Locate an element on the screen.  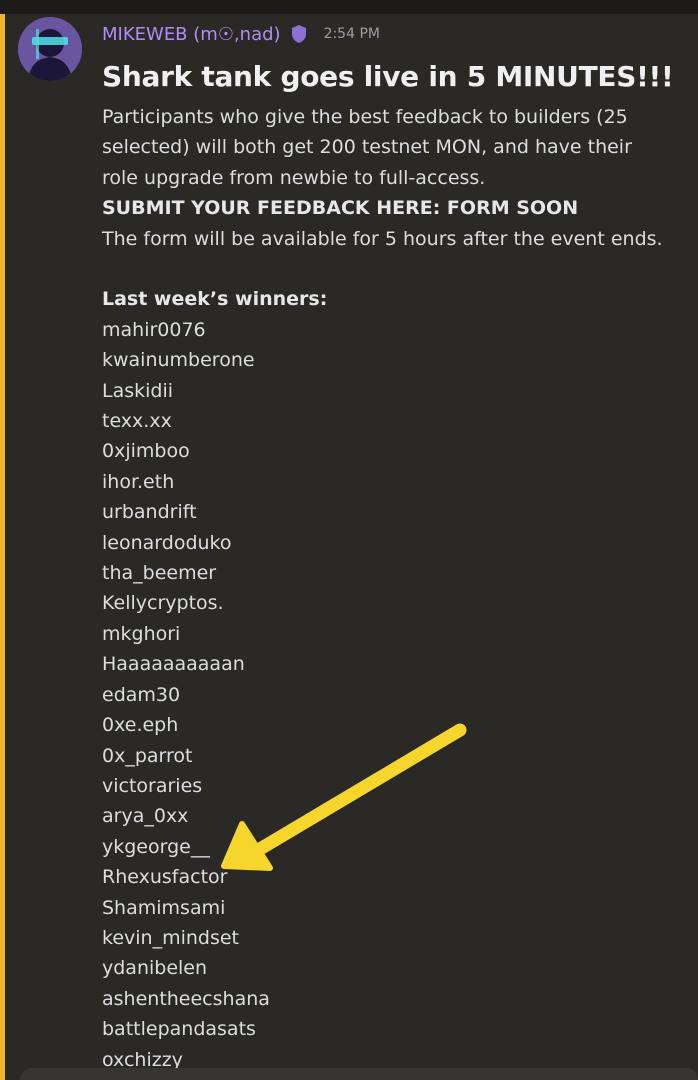
top-strip is located at coordinates (349, 7).